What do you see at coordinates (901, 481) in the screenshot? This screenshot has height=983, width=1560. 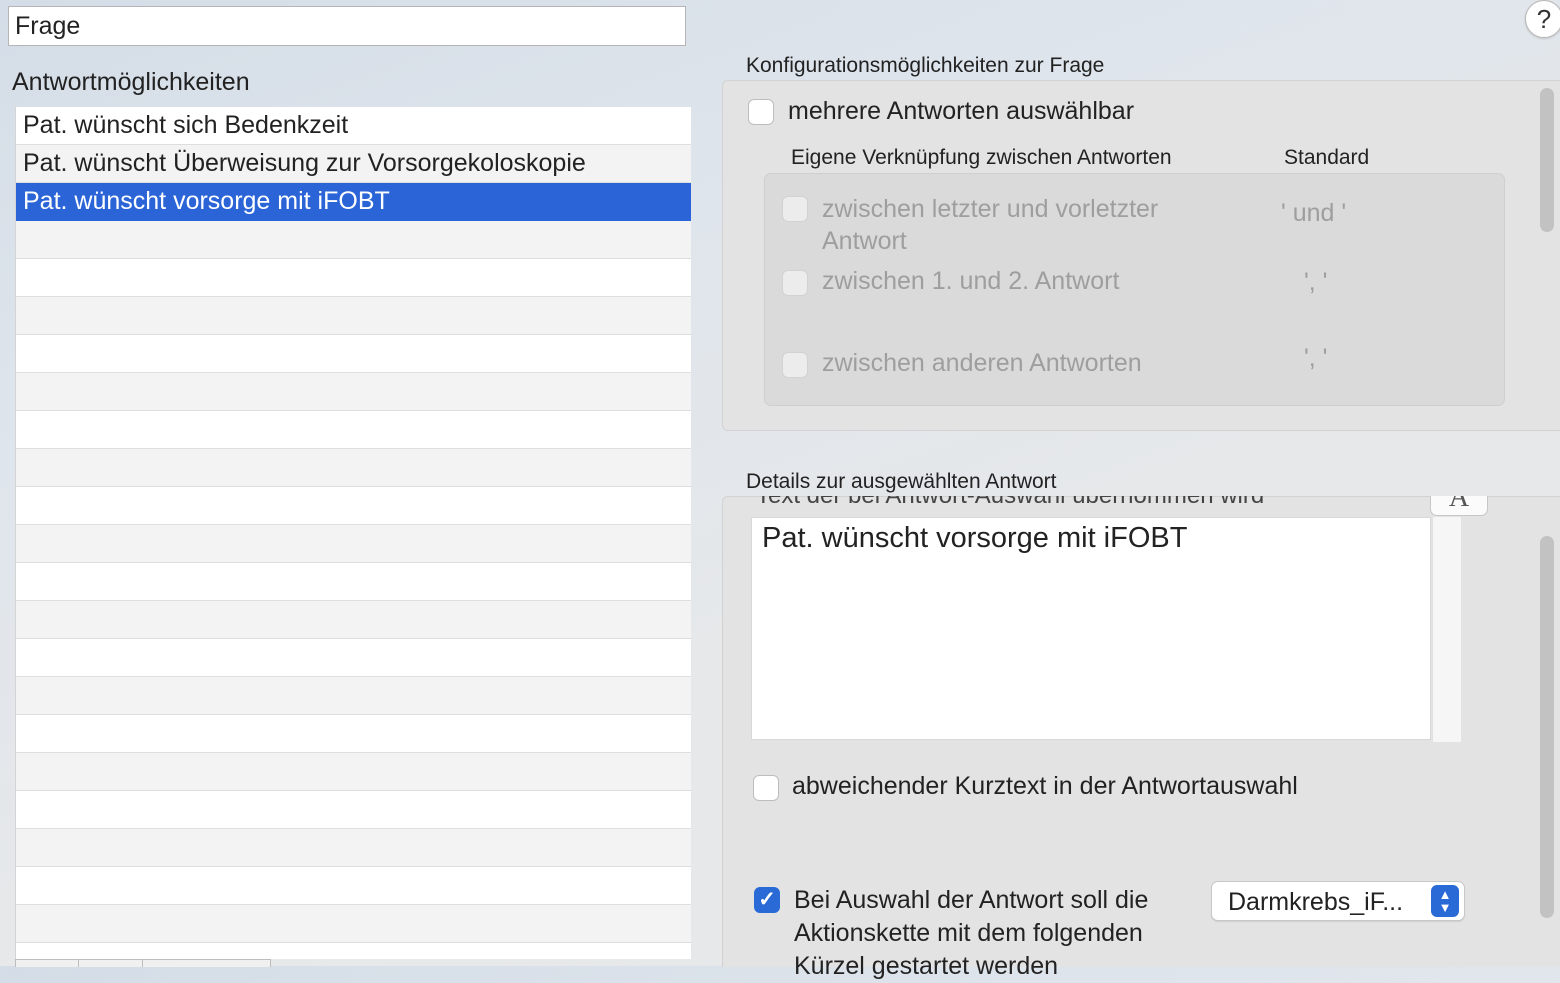 I see `details-group-title: Details zur ausgewählten Antwort` at bounding box center [901, 481].